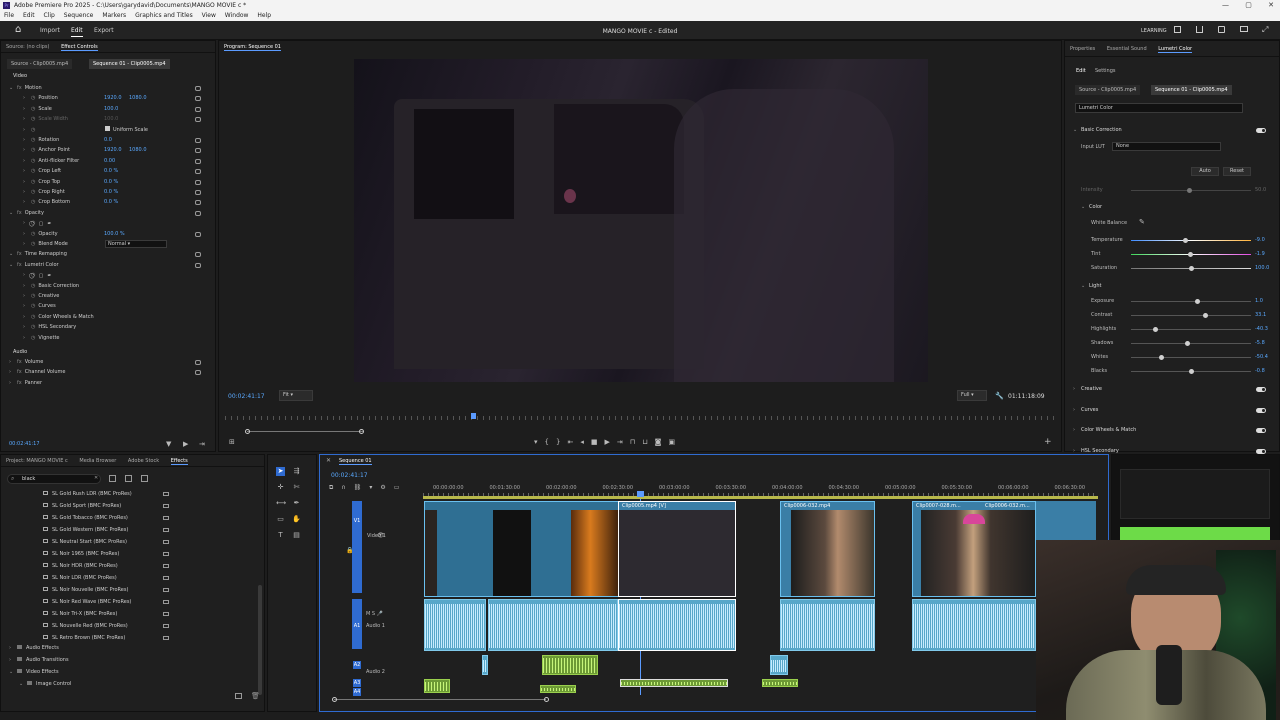  I want to click on effect-preset-item: SL Noir 1965 (BMC ProRes), so click(108, 554).